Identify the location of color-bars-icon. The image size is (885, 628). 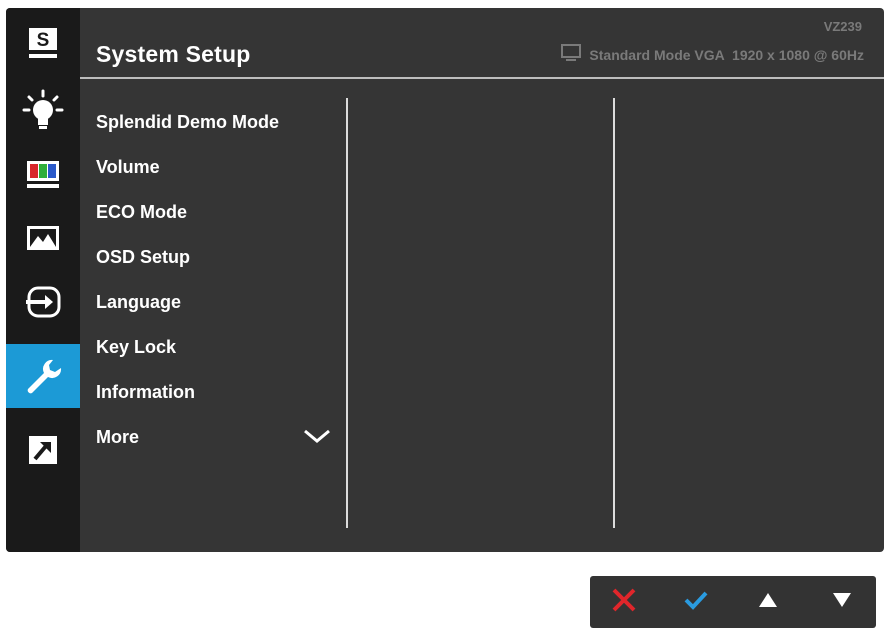
(43, 174).